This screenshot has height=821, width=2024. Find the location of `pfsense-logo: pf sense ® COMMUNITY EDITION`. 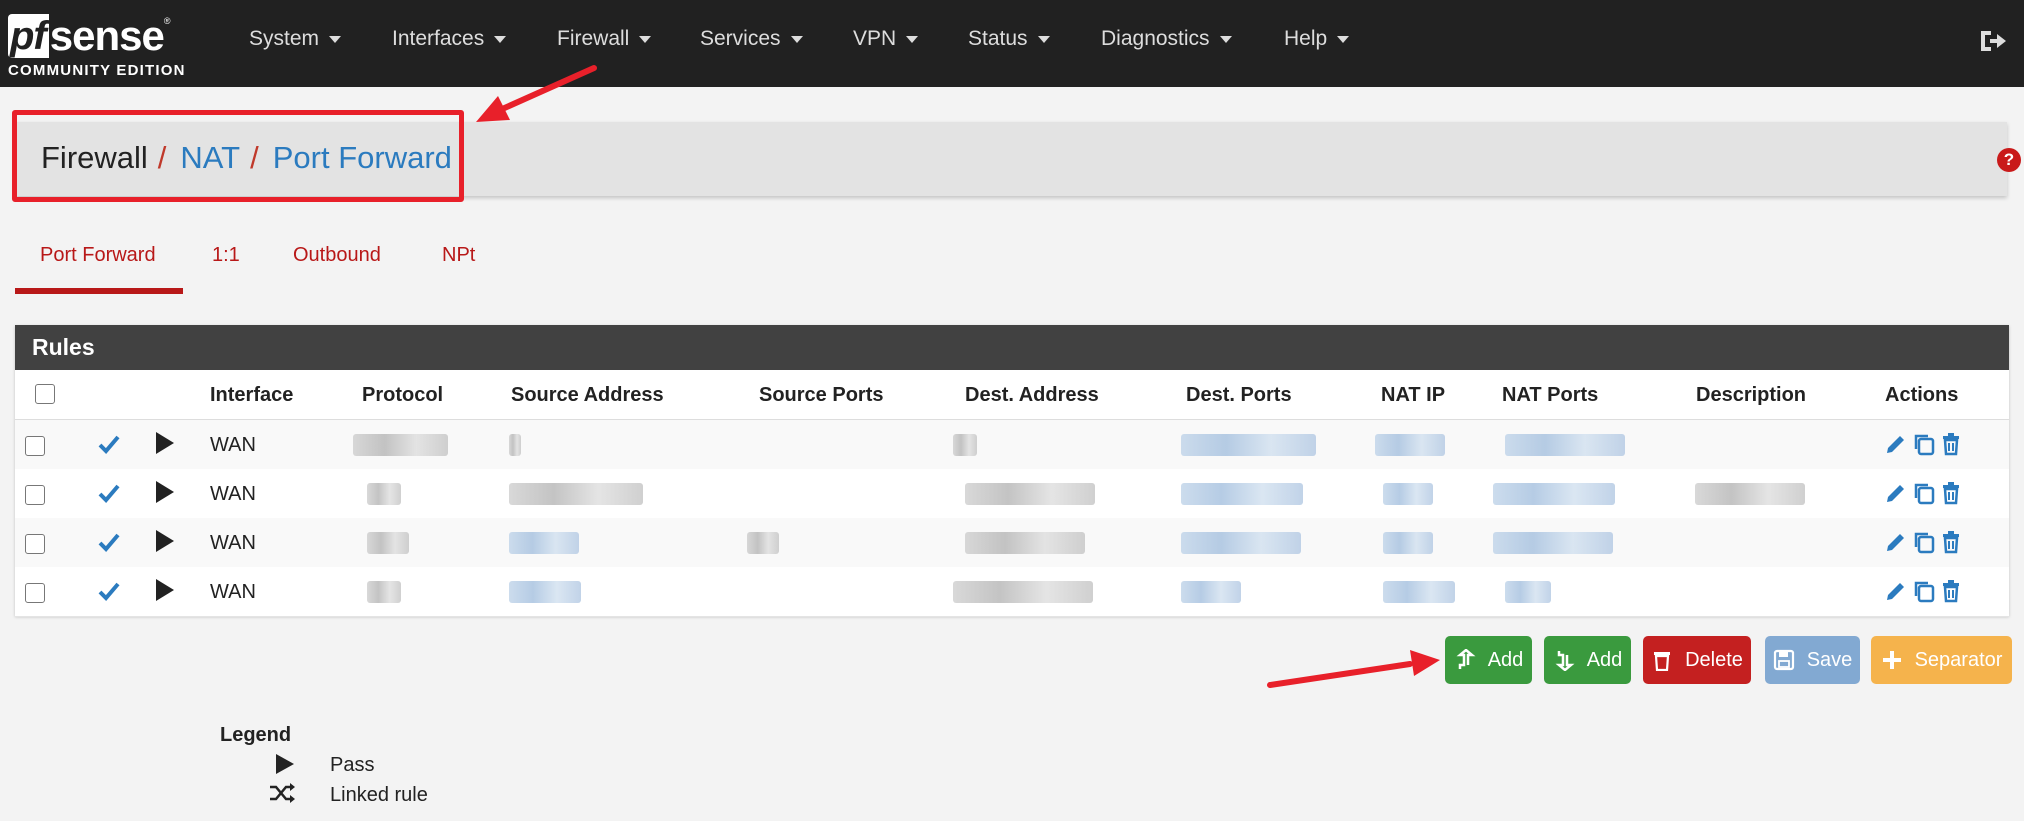

pfsense-logo: pf sense ® COMMUNITY EDITION is located at coordinates (103, 46).